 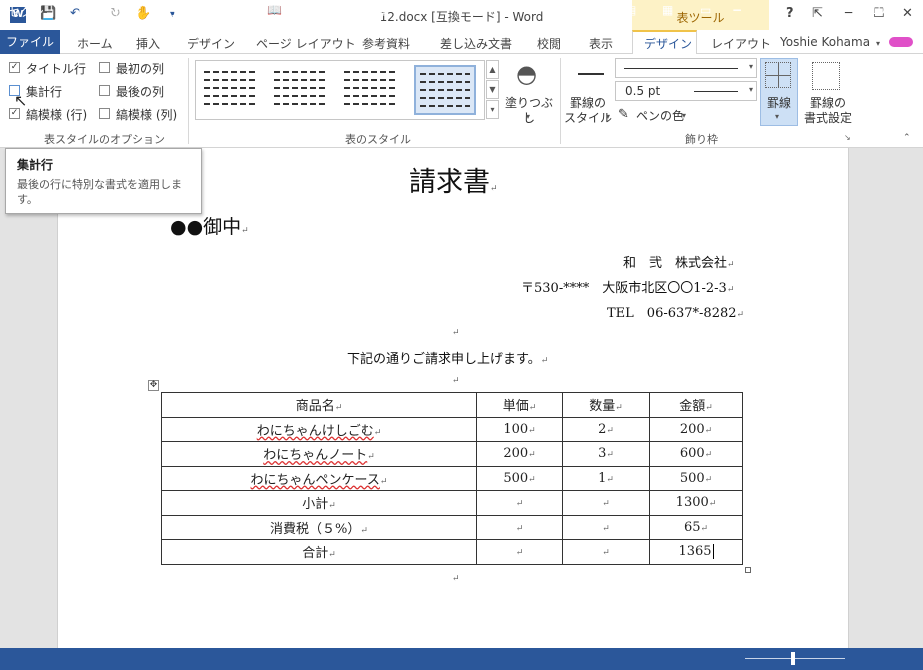 I want to click on gallery-scroll-down-icon: ▼, so click(x=492, y=89).